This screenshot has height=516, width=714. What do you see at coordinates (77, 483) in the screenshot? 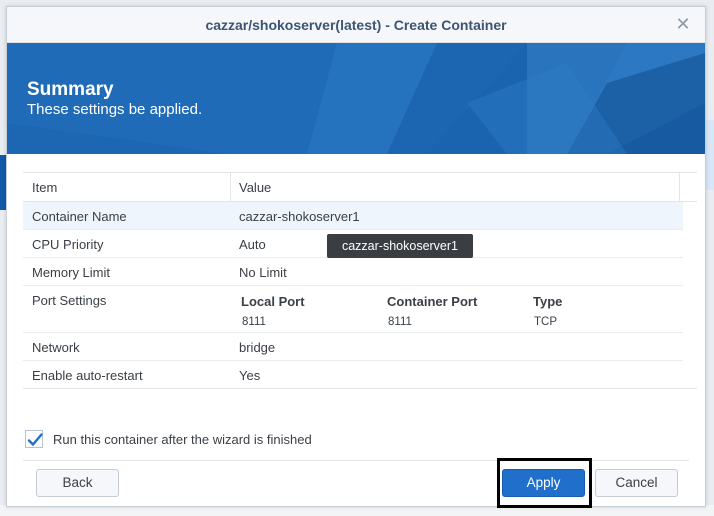
I see `back-button: Back` at bounding box center [77, 483].